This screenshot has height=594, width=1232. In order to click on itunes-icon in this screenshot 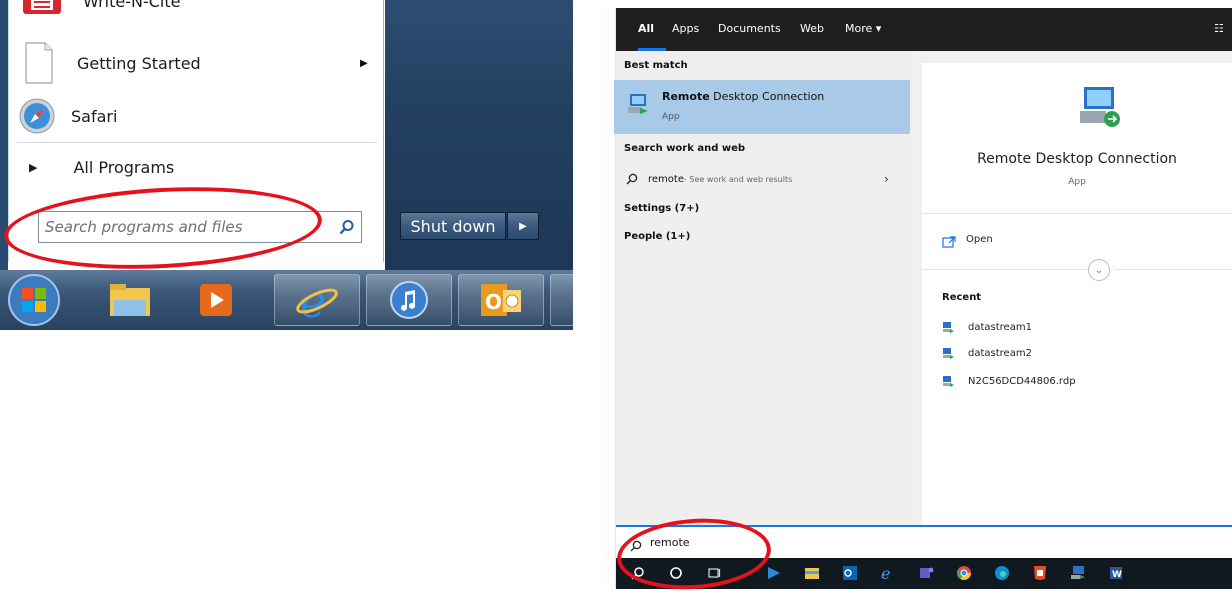, I will do `click(409, 300)`.